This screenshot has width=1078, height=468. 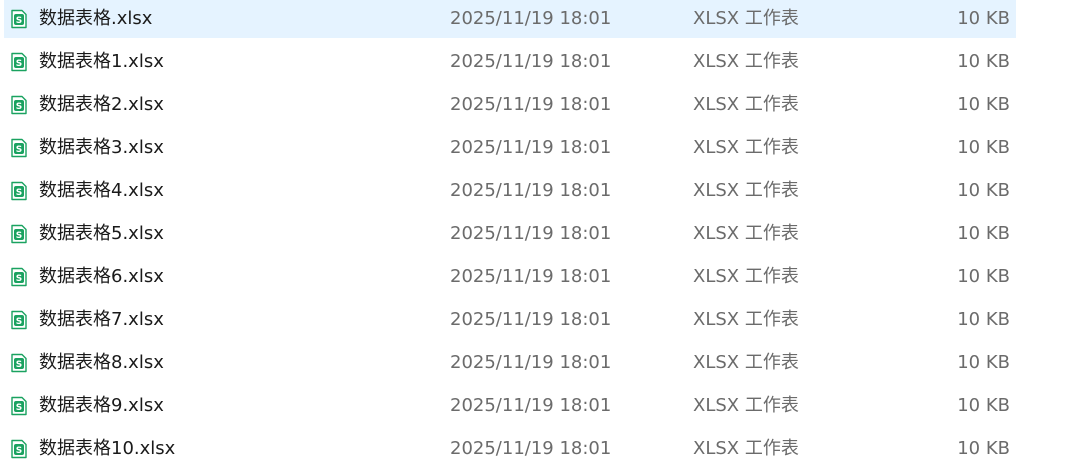 I want to click on file-row: S 数据表格7.xlsx 2025/11/19 18:01 XLSX 工作表 10 KB, so click(x=510, y=320).